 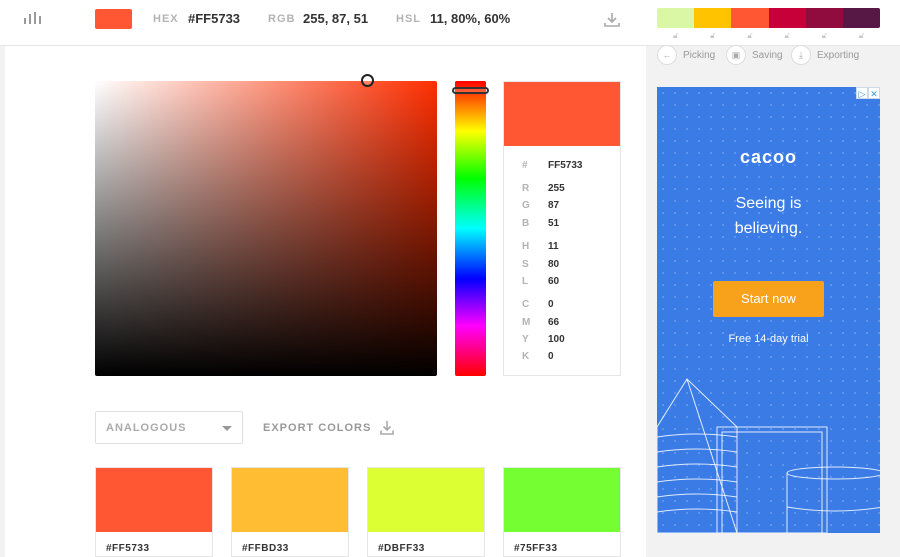 What do you see at coordinates (526, 205) in the screenshot?
I see `g-key: G` at bounding box center [526, 205].